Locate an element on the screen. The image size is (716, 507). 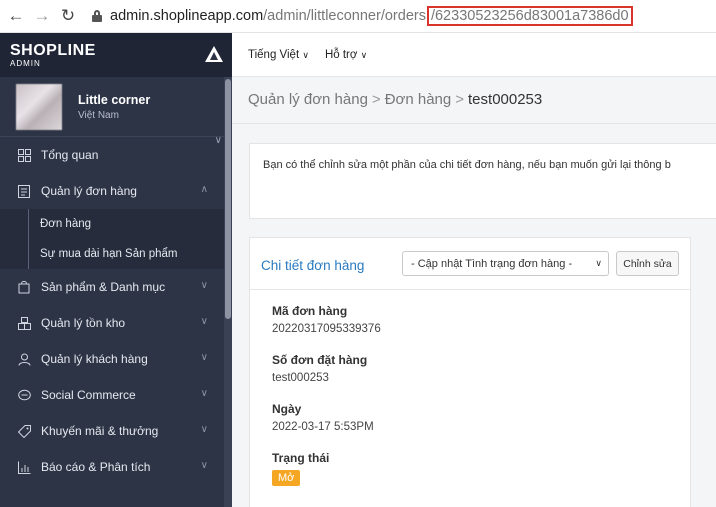
field-status: Trạng thái Mở is located at coordinates (300, 468).